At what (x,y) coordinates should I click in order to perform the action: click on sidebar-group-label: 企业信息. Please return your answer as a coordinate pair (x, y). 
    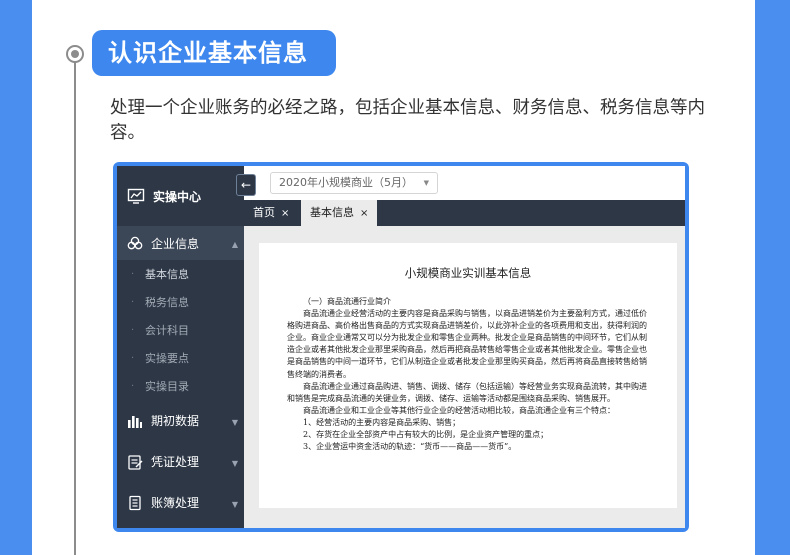
    Looking at the image, I should click on (175, 243).